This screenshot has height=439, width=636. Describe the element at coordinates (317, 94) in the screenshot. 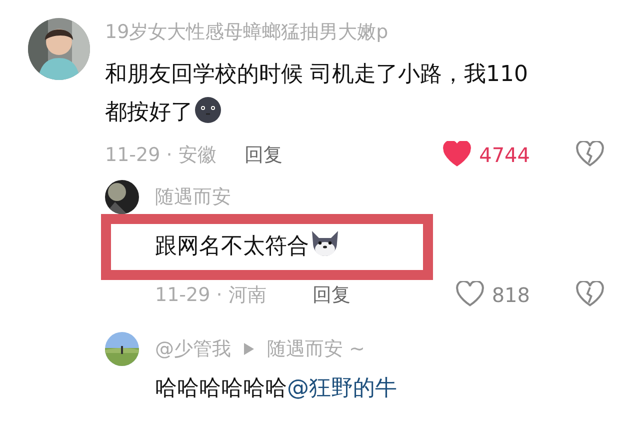

I see `comment-text: 和朋友回学校的时候 司机走了小路，我110都按好了` at that location.